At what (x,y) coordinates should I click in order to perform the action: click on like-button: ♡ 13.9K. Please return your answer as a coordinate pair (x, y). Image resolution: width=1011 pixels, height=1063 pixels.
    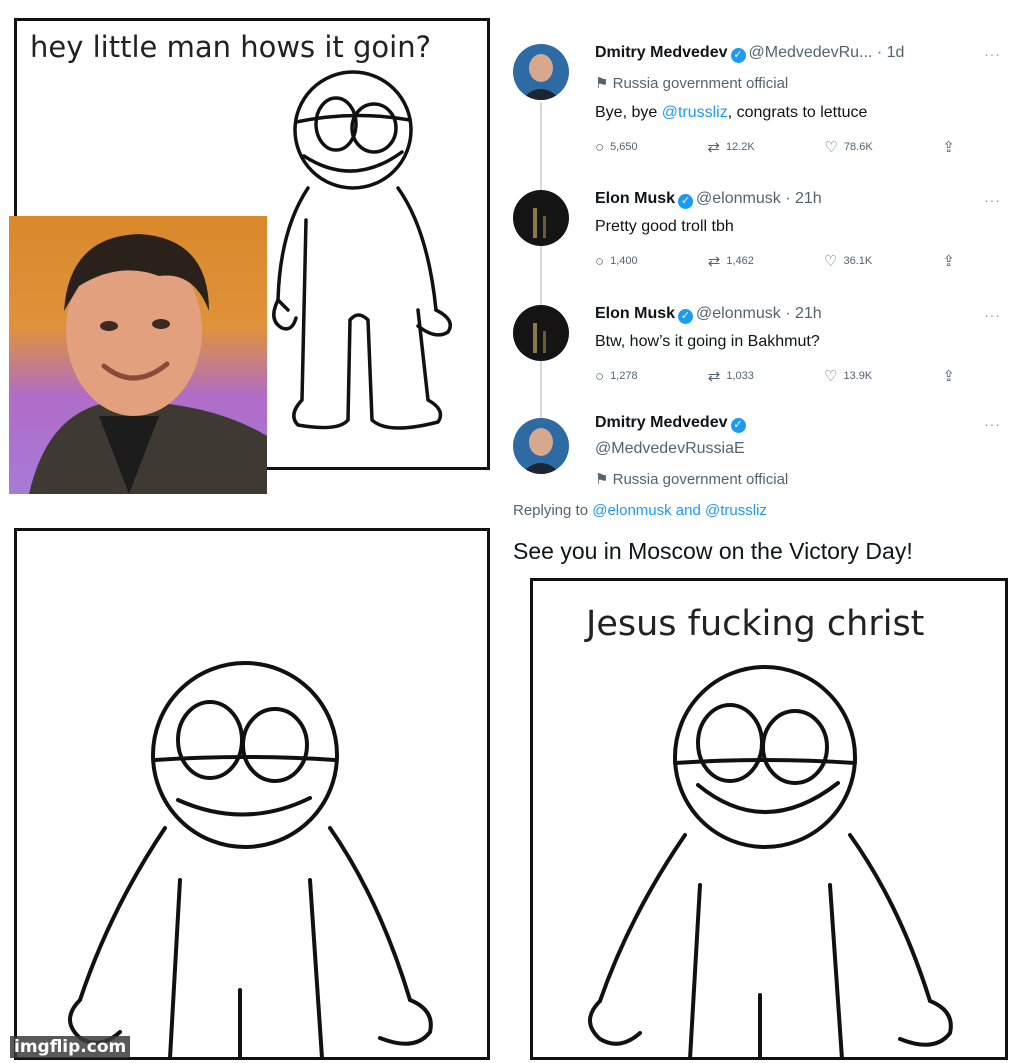
    Looking at the image, I should click on (848, 376).